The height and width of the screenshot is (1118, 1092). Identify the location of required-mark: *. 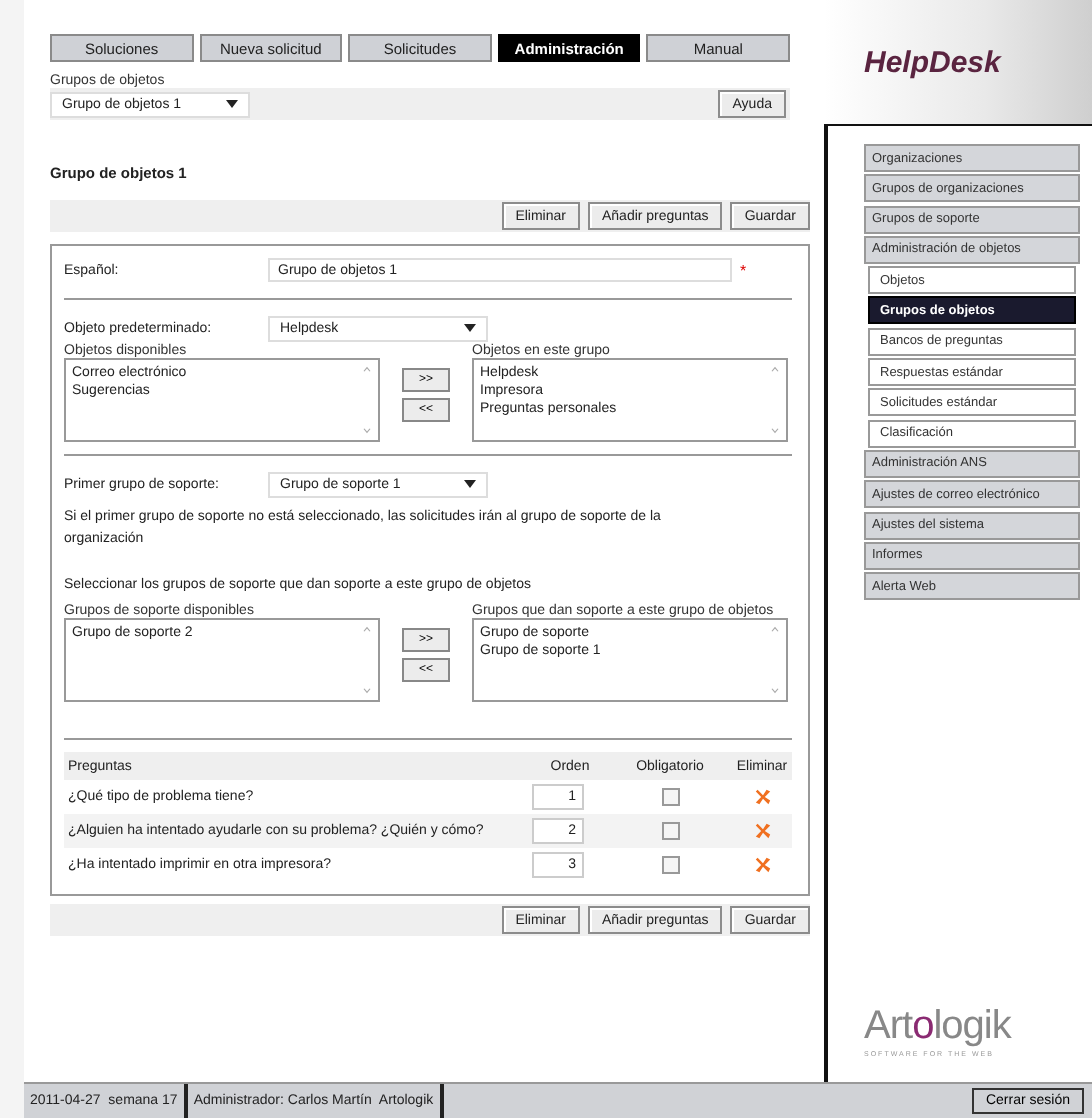
(743, 270).